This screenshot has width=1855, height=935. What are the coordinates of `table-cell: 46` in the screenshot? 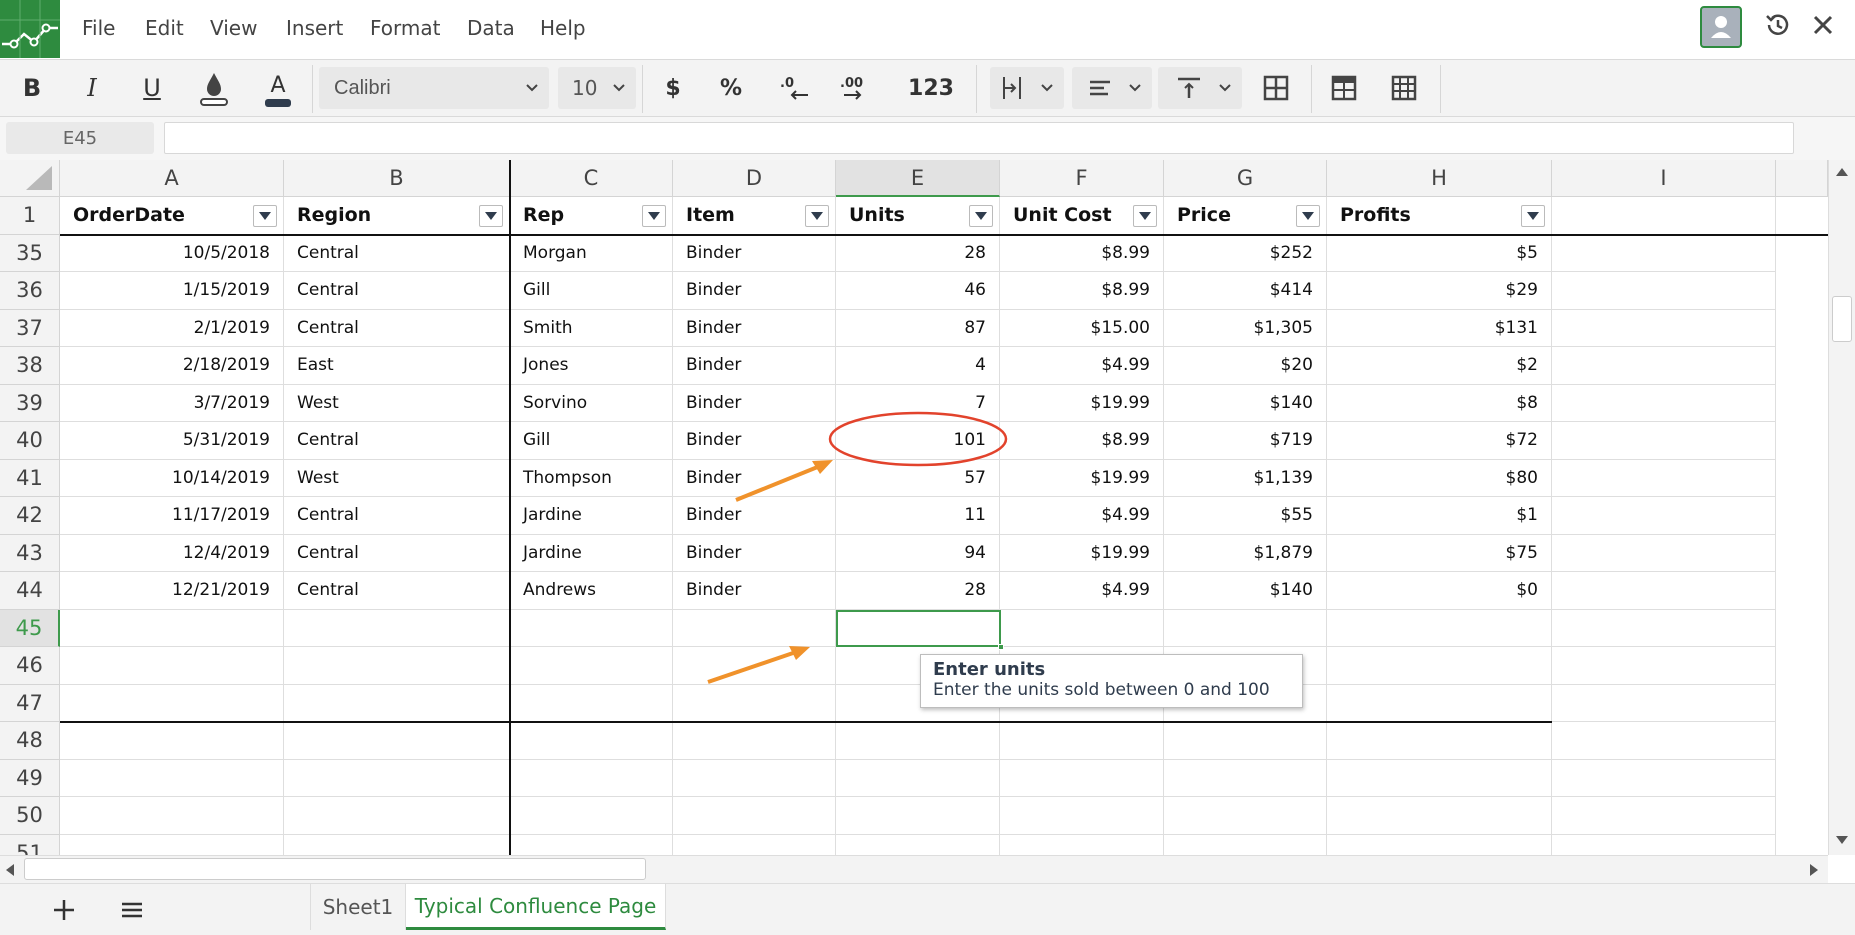 It's located at (918, 291).